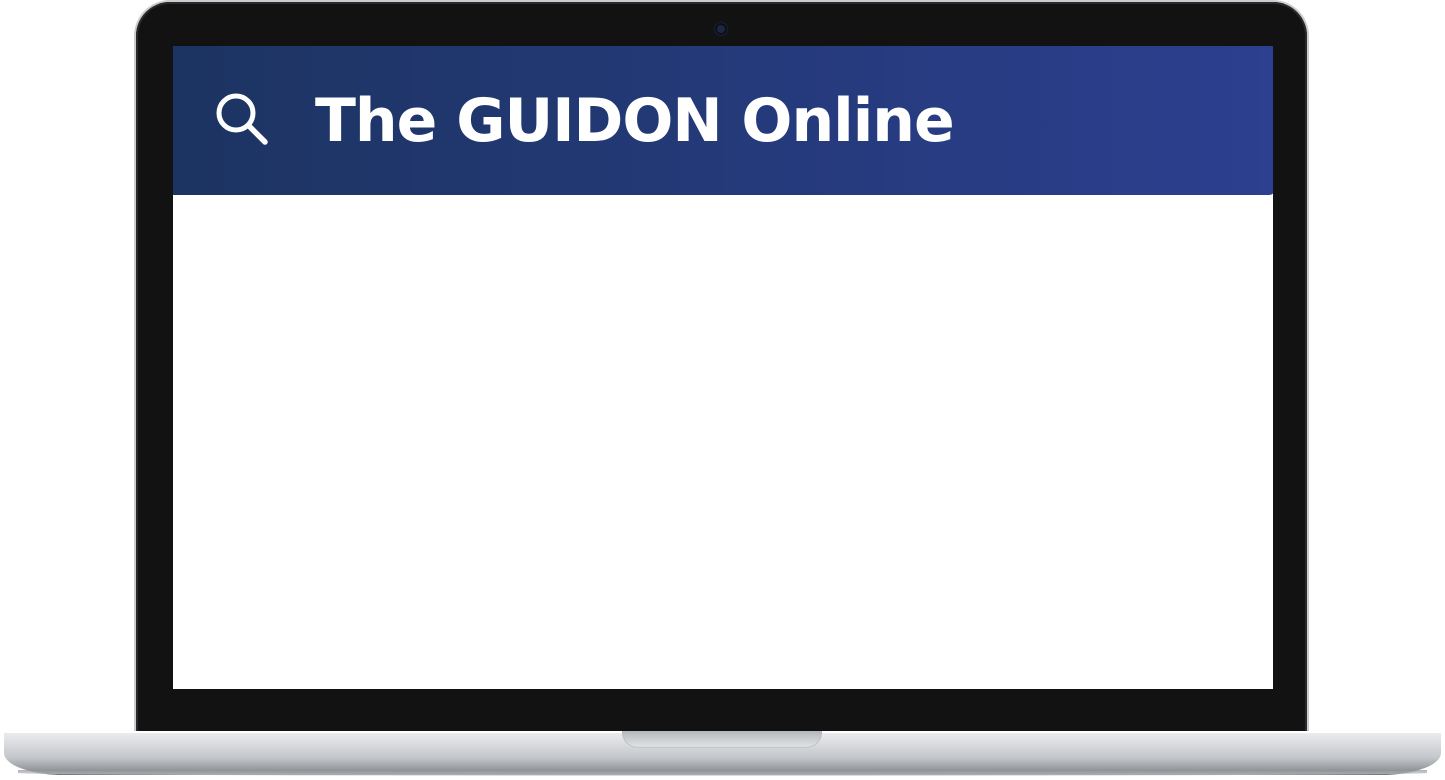  I want to click on search-button, so click(242, 119).